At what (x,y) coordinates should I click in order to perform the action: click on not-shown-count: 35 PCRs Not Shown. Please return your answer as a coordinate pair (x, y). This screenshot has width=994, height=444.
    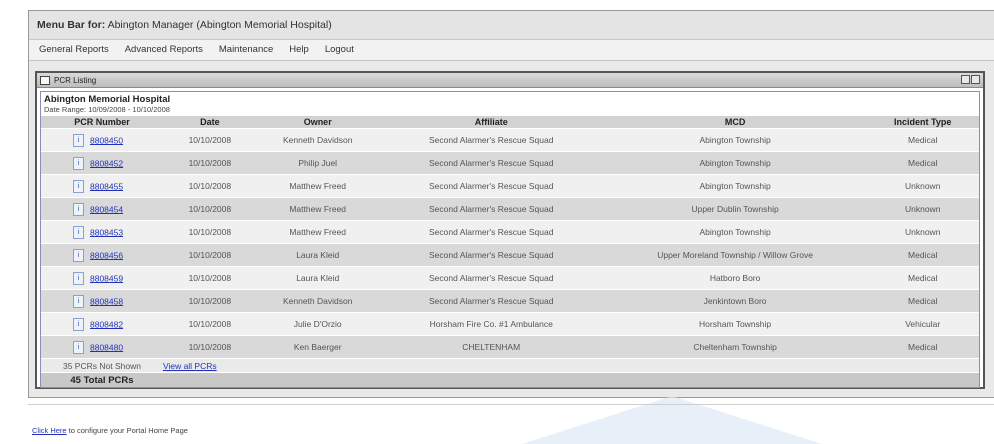
    Looking at the image, I should click on (102, 365).